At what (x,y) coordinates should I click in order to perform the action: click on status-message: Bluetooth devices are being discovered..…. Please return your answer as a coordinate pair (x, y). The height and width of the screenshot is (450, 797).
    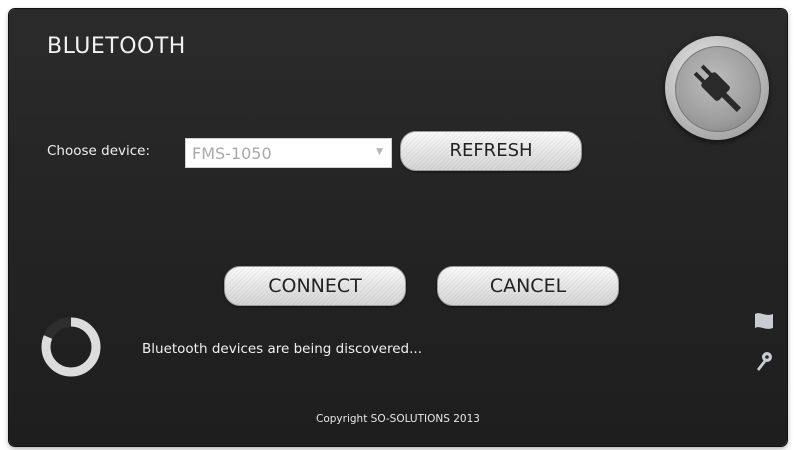
    Looking at the image, I should click on (282, 349).